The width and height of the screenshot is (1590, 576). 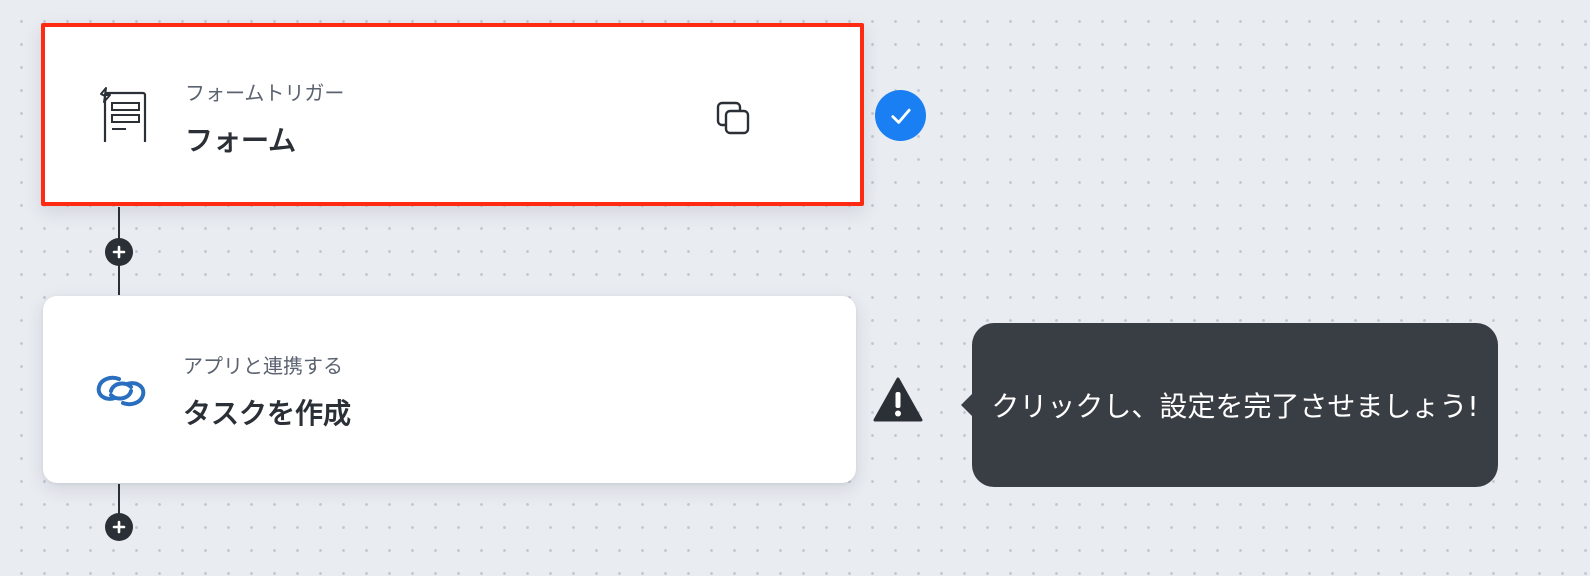 What do you see at coordinates (122, 115) in the screenshot?
I see `form-trigger-icon` at bounding box center [122, 115].